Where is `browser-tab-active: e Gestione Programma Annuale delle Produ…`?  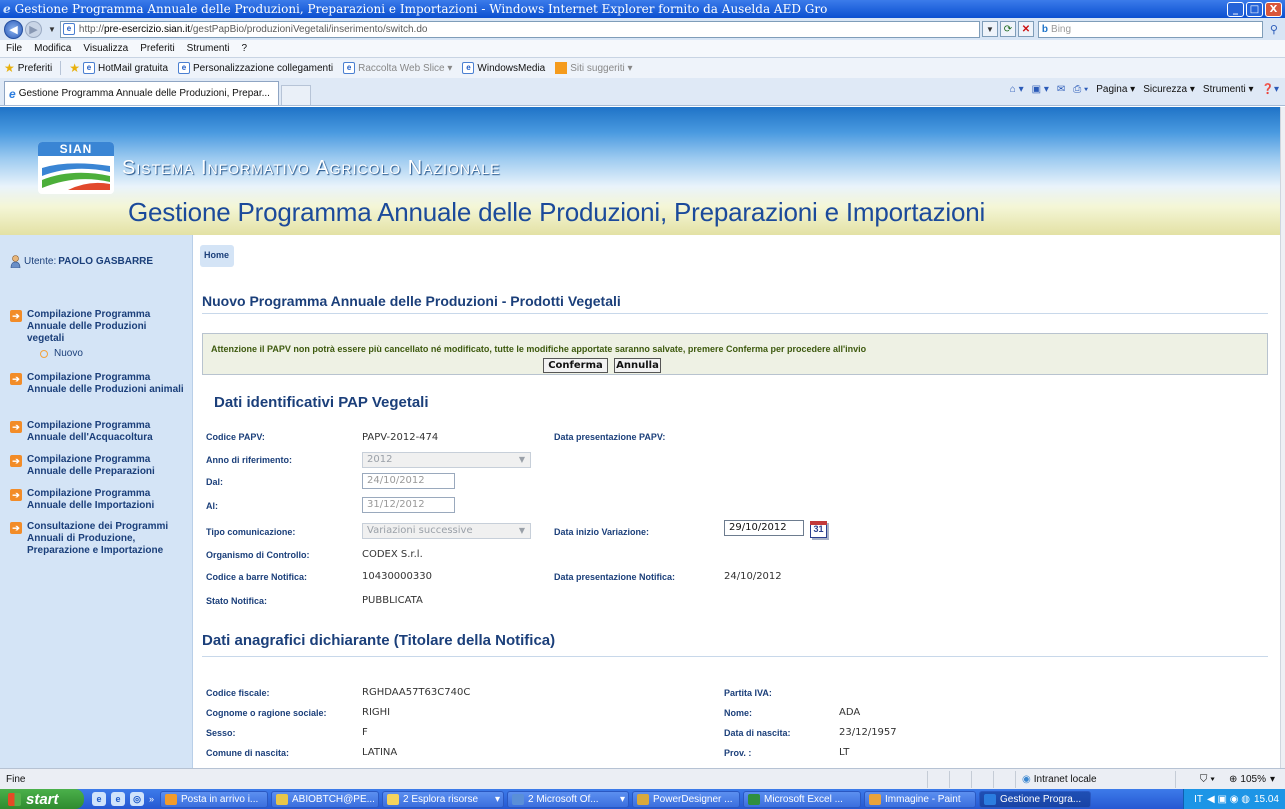
browser-tab-active: e Gestione Programma Annuale delle Produ… is located at coordinates (141, 93).